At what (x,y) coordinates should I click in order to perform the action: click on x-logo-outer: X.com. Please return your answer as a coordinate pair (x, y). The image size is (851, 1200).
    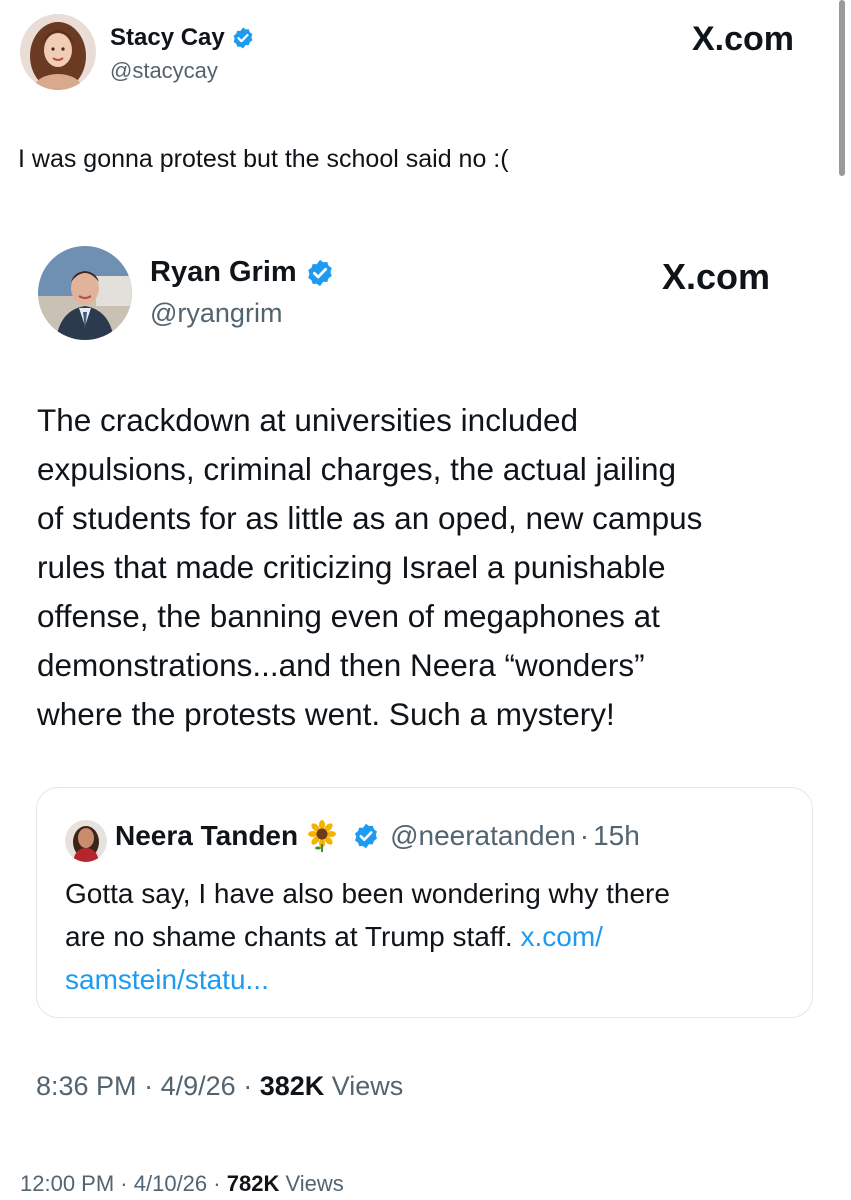
    Looking at the image, I should click on (743, 39).